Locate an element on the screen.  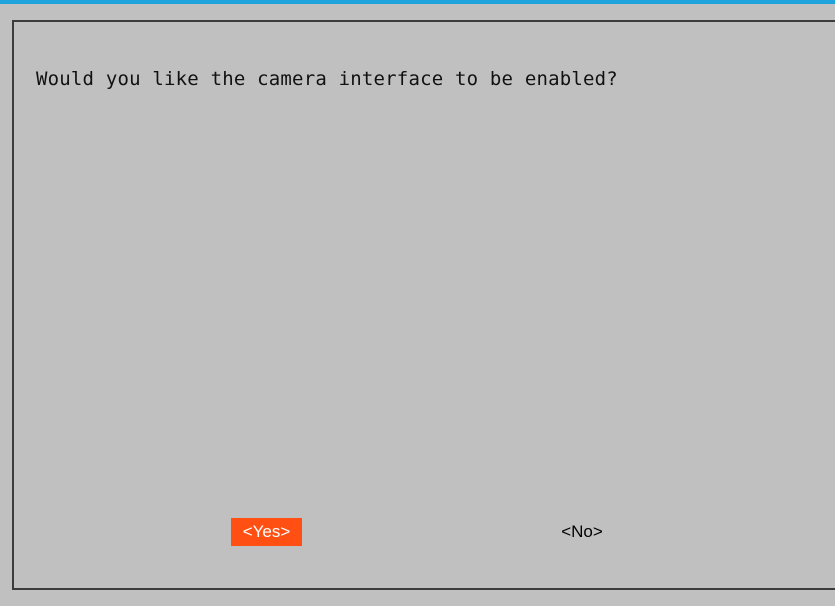
no-button: <No> is located at coordinates (582, 532).